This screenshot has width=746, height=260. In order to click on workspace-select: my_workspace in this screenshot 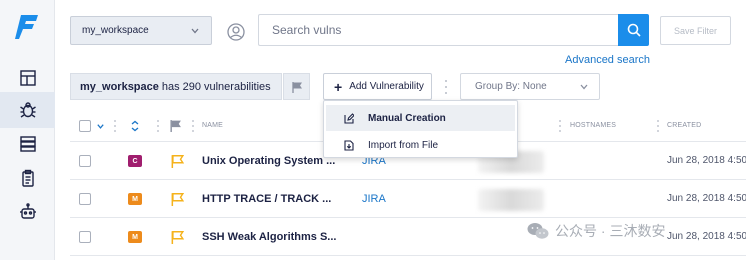, I will do `click(141, 30)`.